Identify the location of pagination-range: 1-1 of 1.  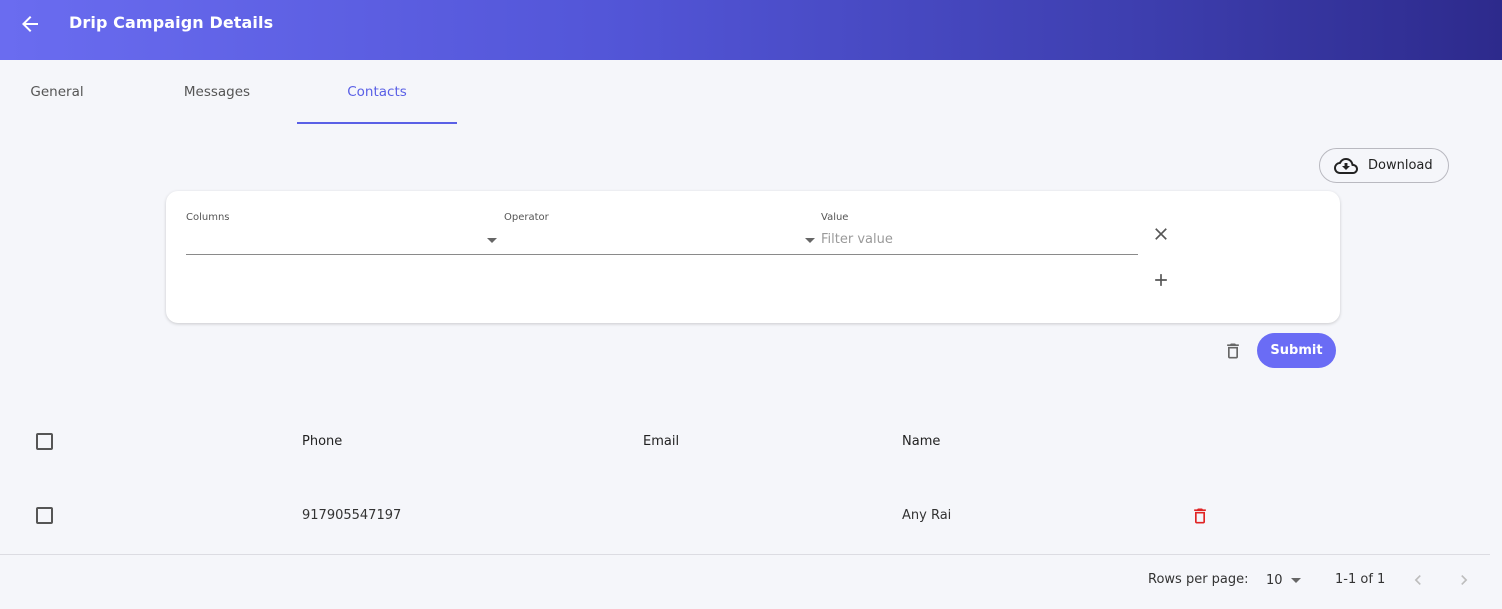
(1360, 579).